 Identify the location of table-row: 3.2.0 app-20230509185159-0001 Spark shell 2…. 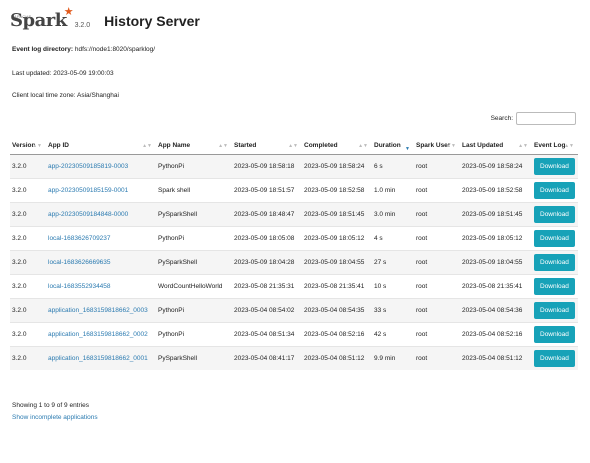
(294, 190).